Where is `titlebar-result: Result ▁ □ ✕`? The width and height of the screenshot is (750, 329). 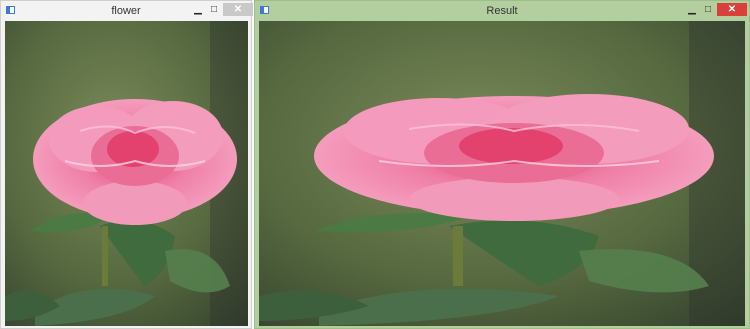 titlebar-result: Result ▁ □ ✕ is located at coordinates (502, 11).